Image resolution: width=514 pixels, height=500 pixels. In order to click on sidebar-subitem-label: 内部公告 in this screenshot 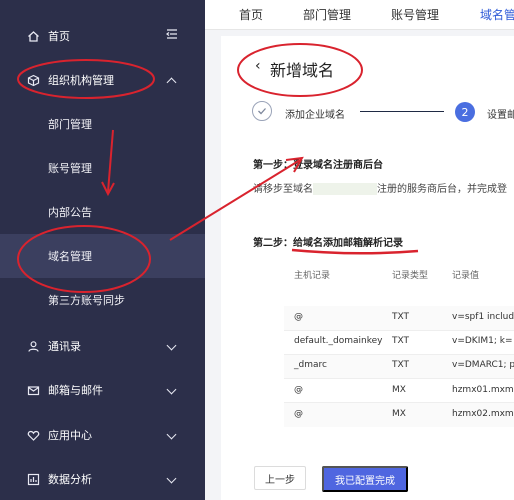, I will do `click(70, 212)`.